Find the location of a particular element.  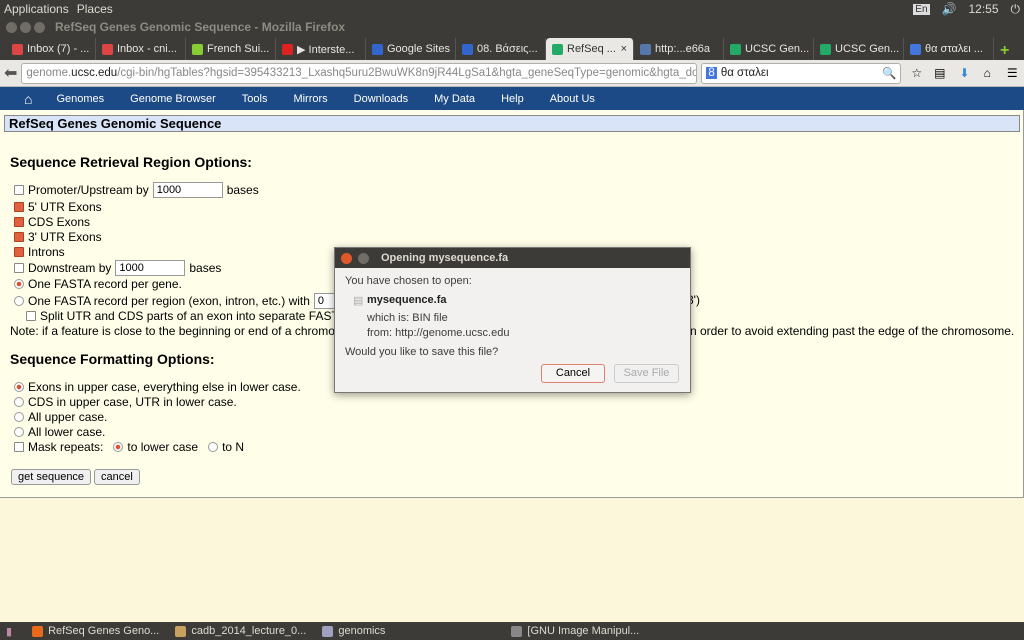

get-sequence-button: get sequence is located at coordinates (51, 477).